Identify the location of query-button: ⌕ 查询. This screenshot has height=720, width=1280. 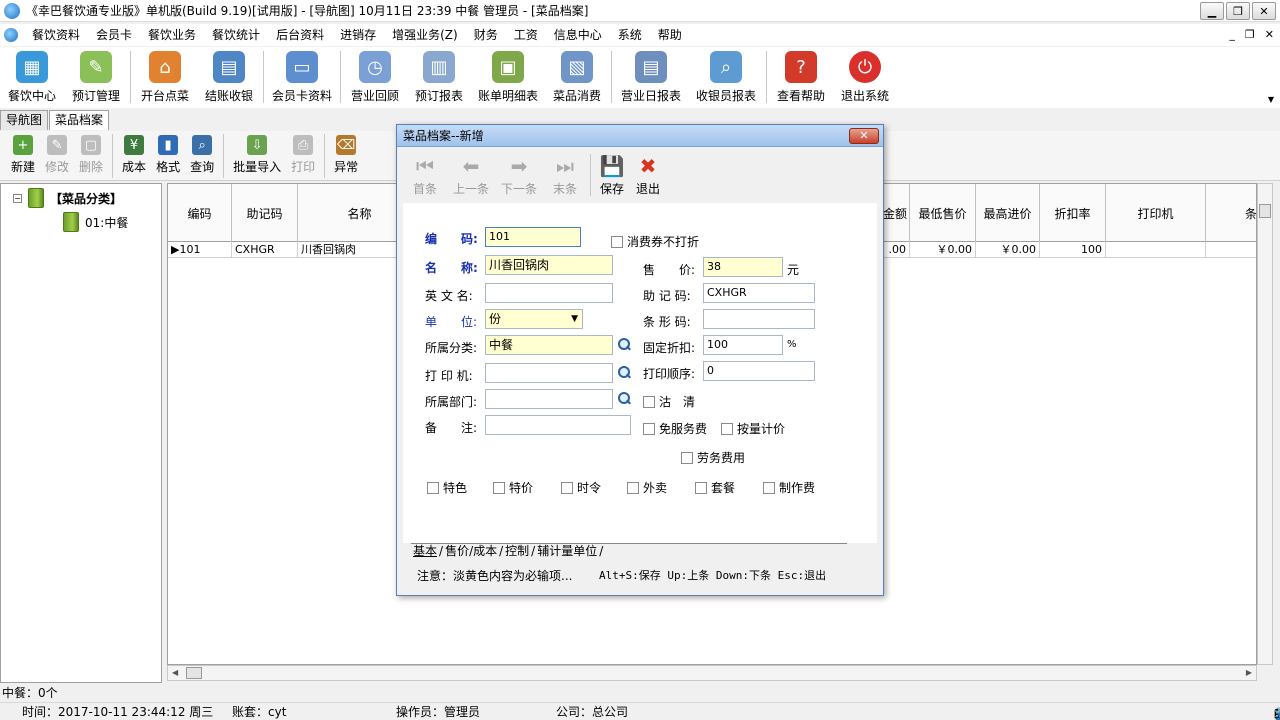
(202, 155).